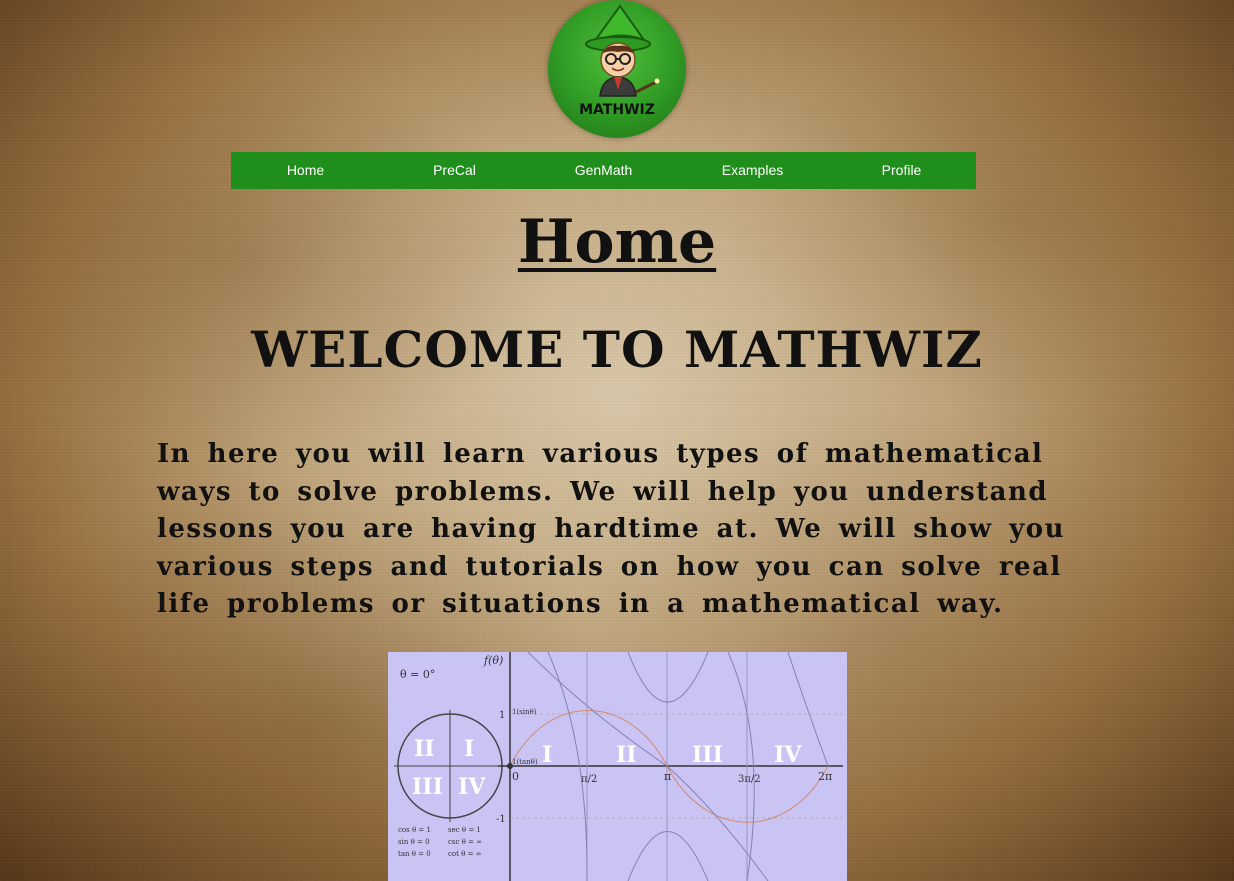  What do you see at coordinates (667, 776) in the screenshot?
I see `x-tick-pi: π` at bounding box center [667, 776].